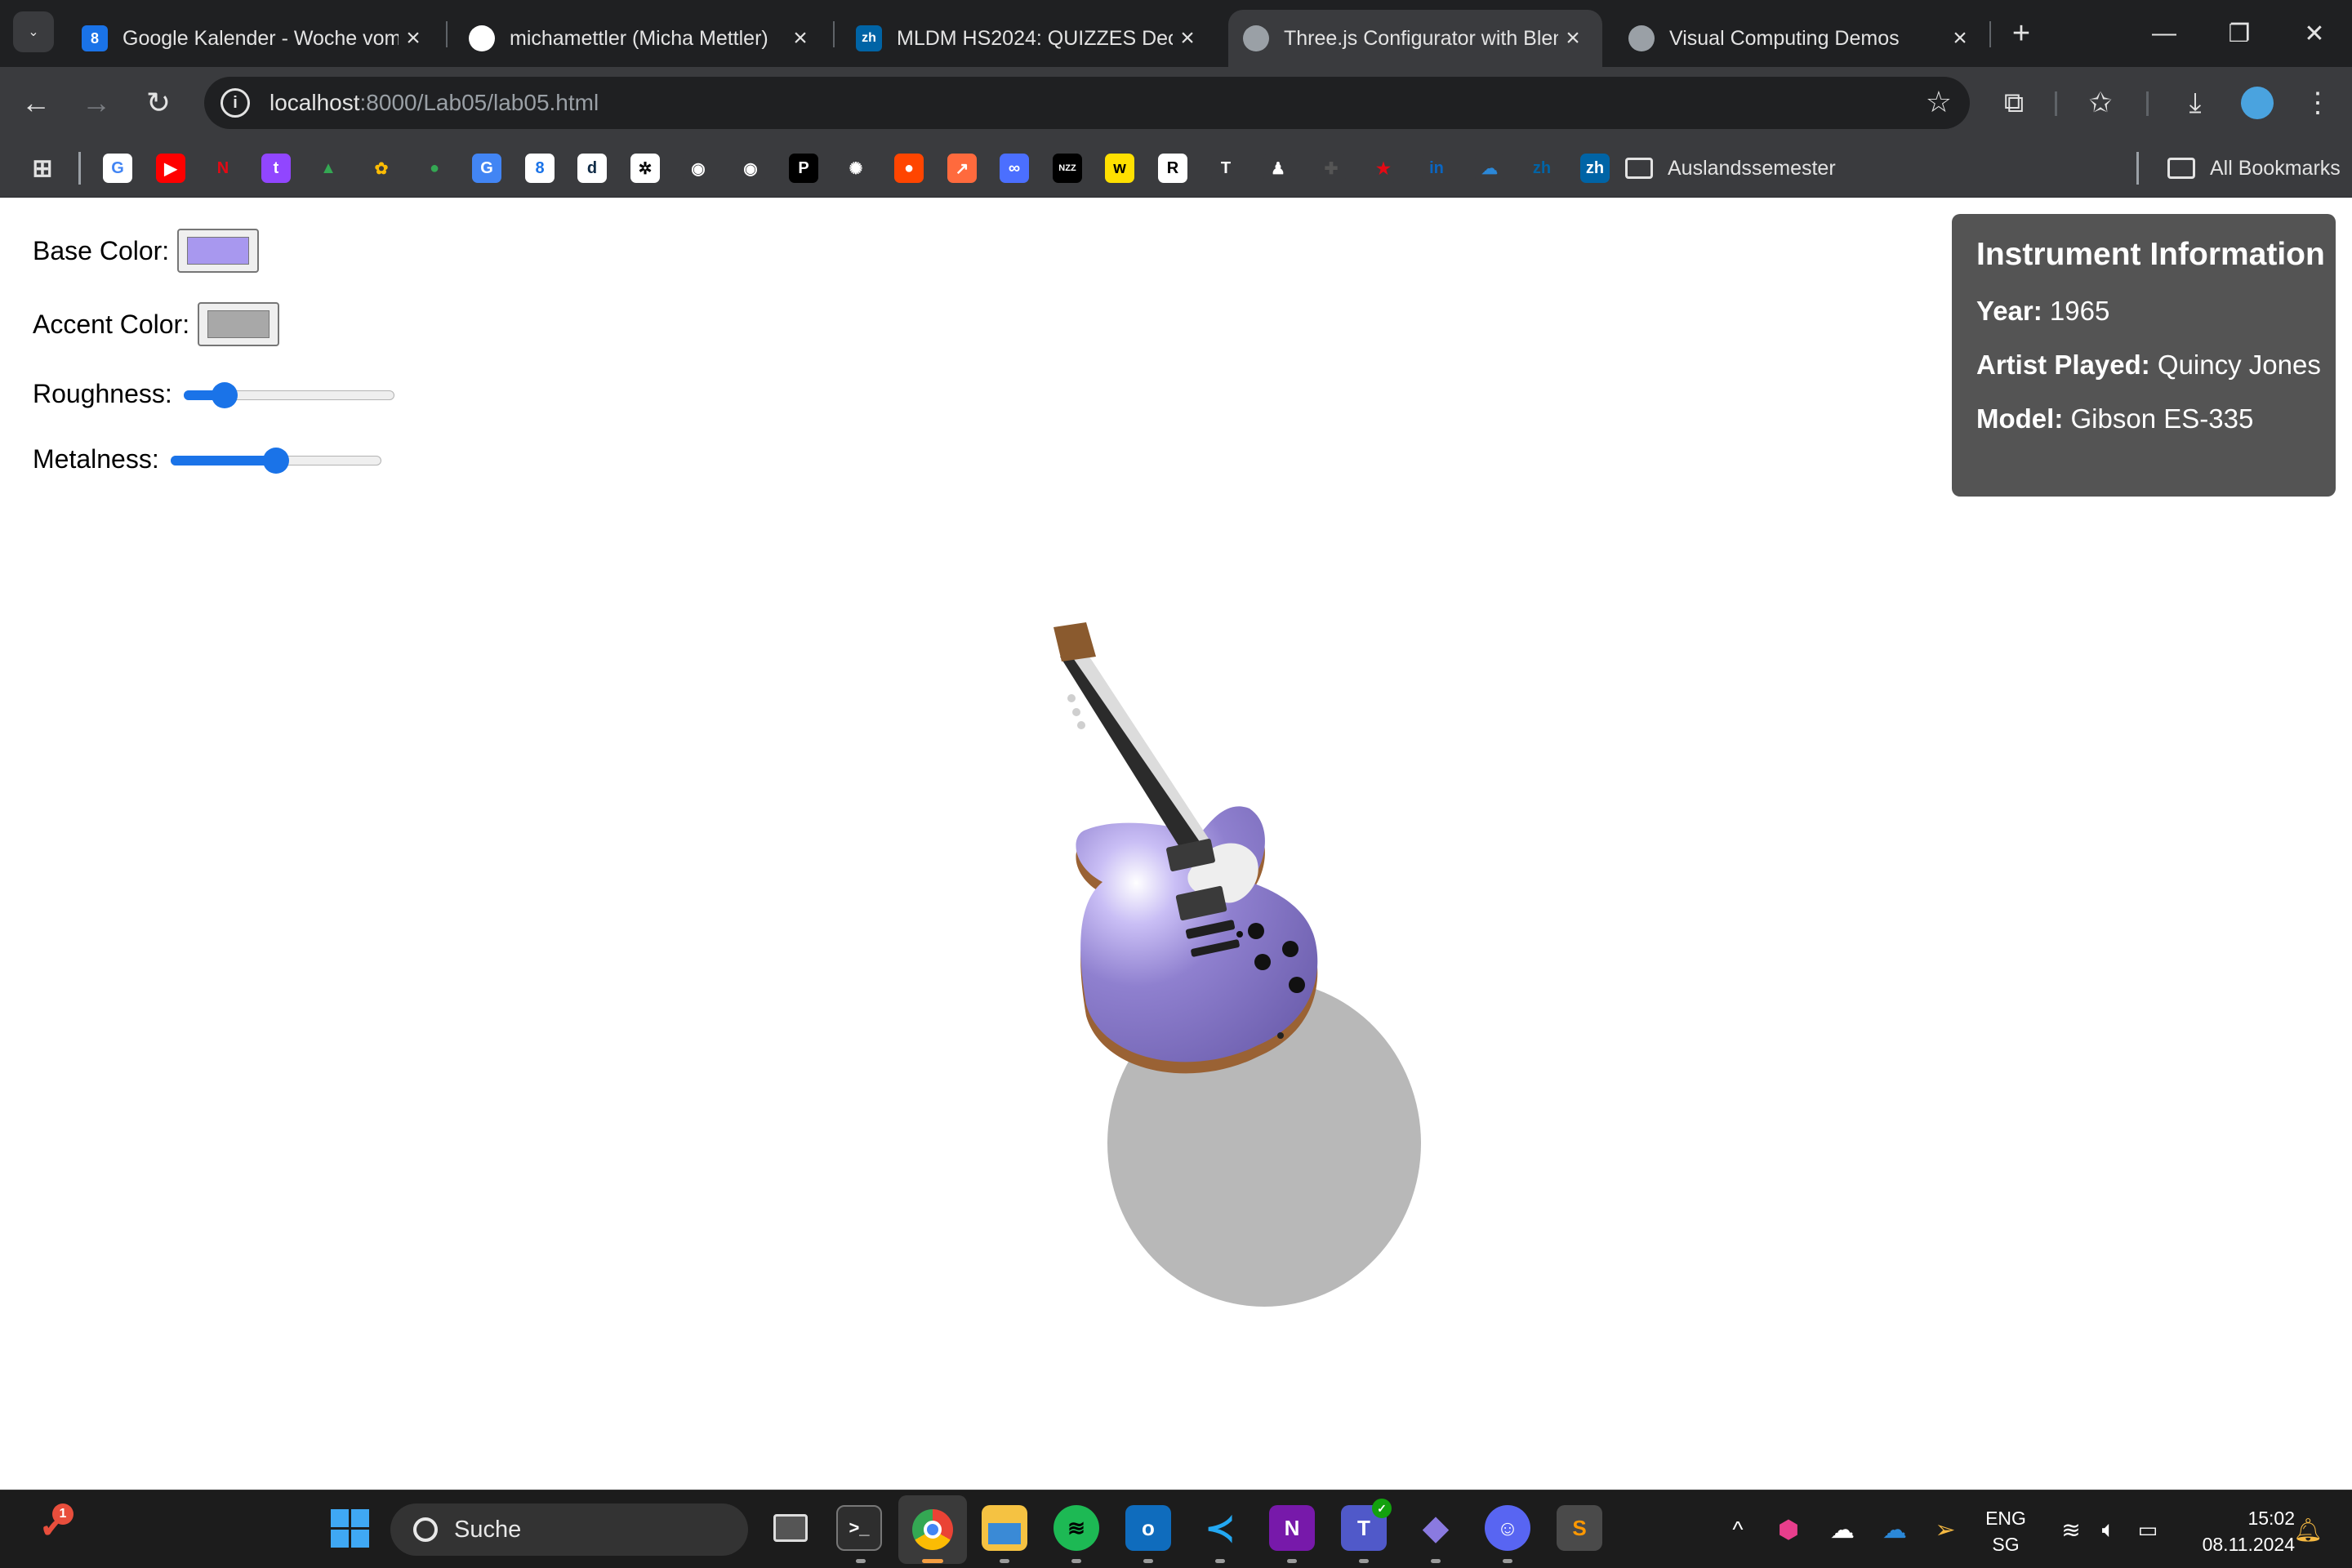  I want to click on bookmark-p-app-icon: P, so click(803, 168).